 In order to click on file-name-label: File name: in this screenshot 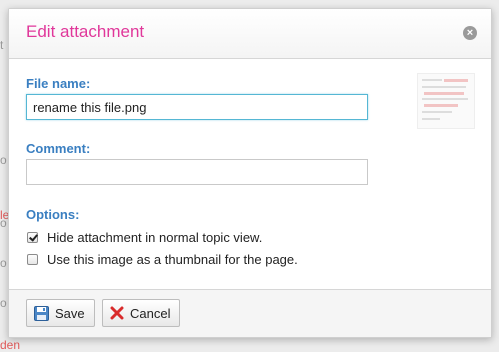, I will do `click(58, 83)`.